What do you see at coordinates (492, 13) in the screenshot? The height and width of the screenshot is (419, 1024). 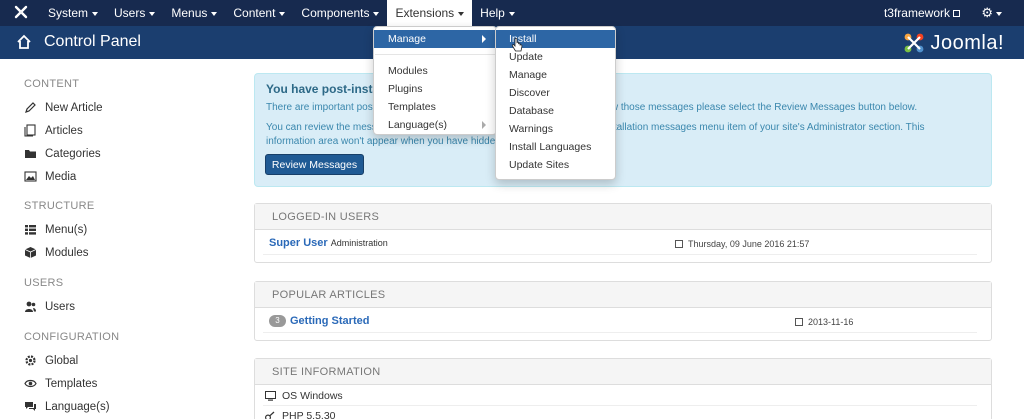 I see `menu-help-label: Help` at bounding box center [492, 13].